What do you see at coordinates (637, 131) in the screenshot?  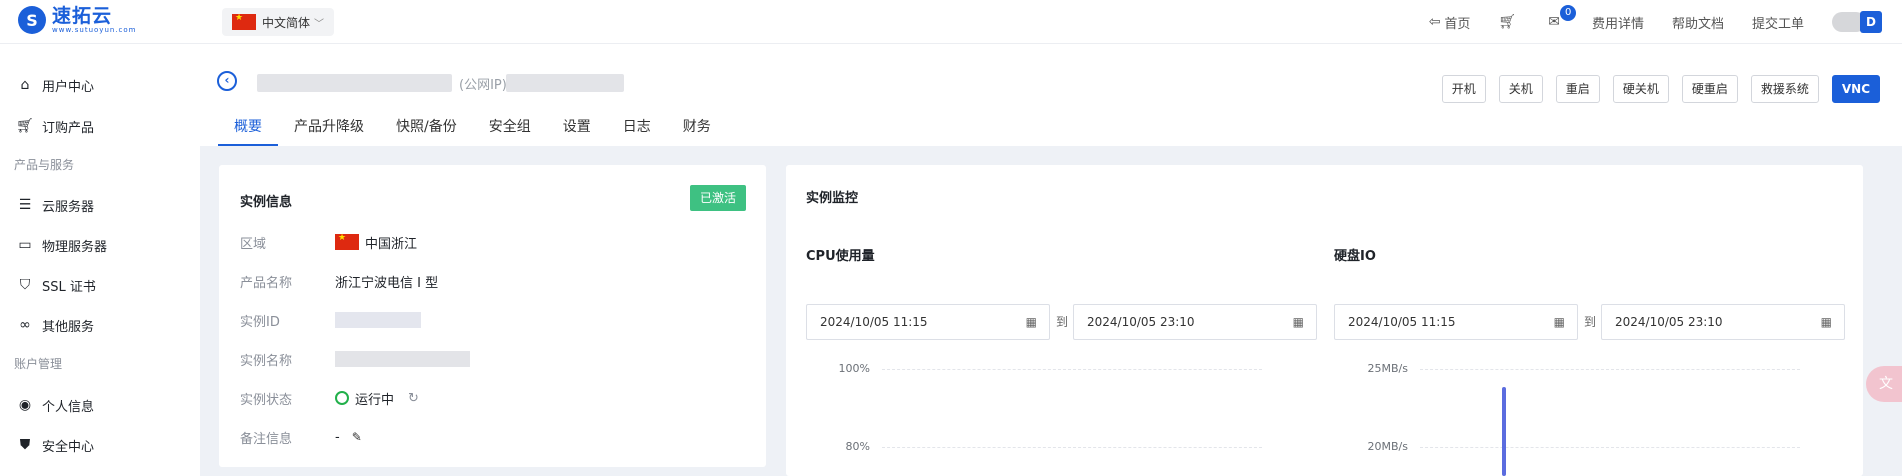 I see `tab-logs: 日志` at bounding box center [637, 131].